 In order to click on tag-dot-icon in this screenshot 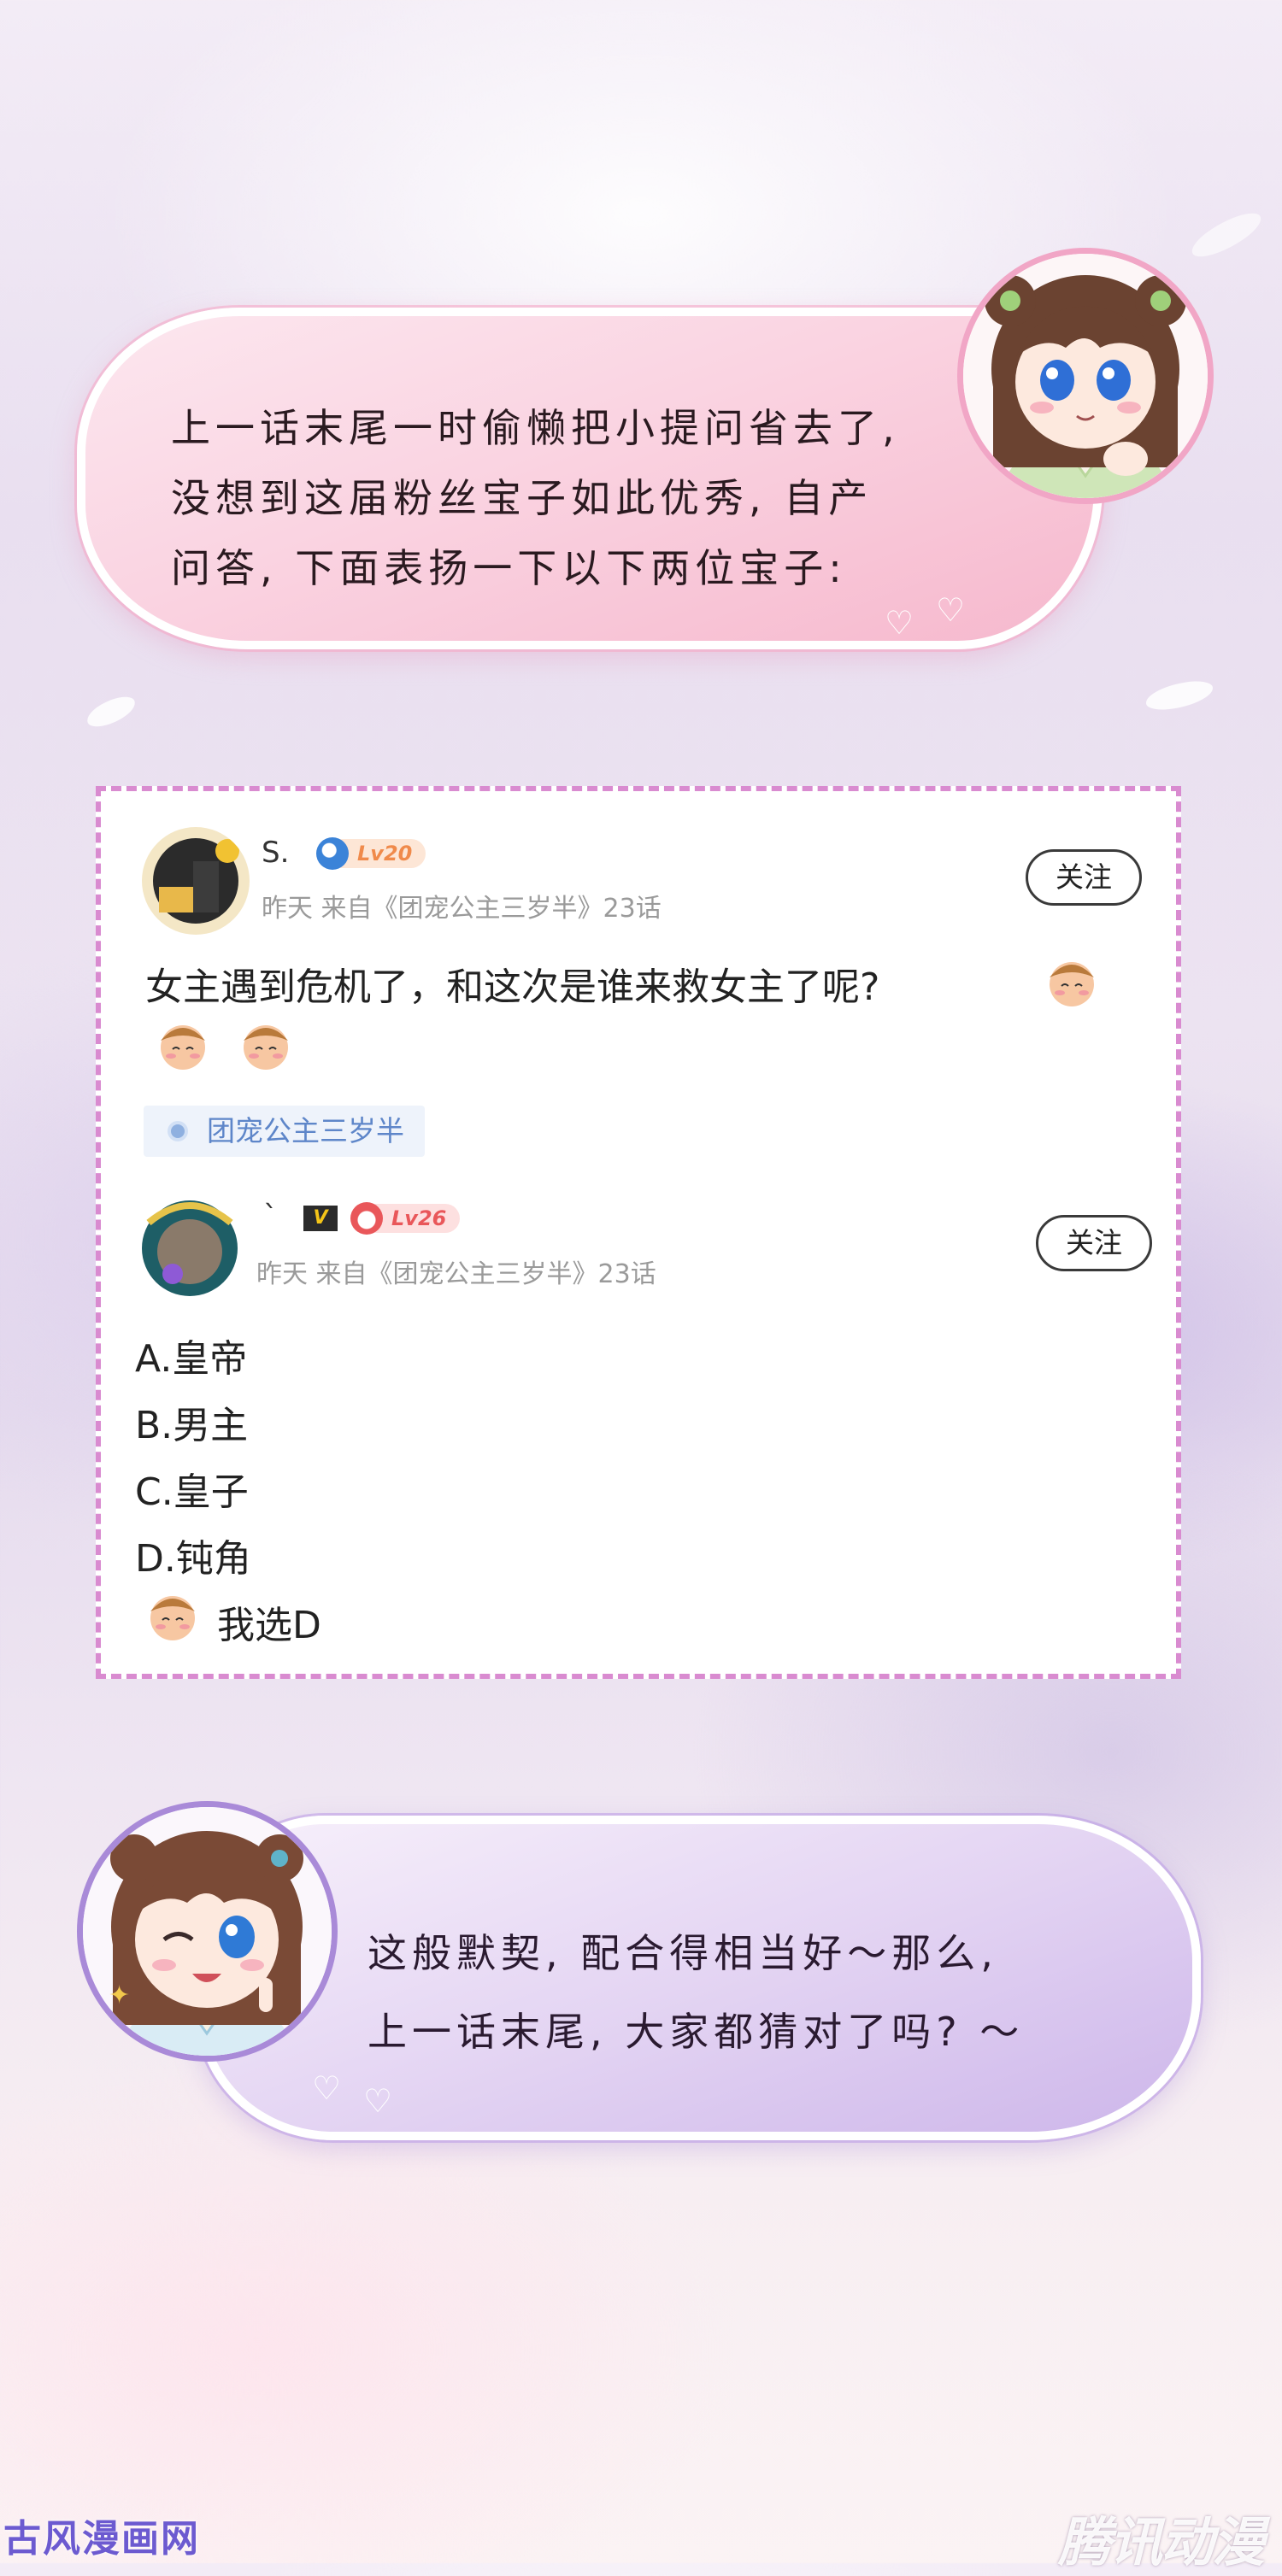, I will do `click(178, 1131)`.